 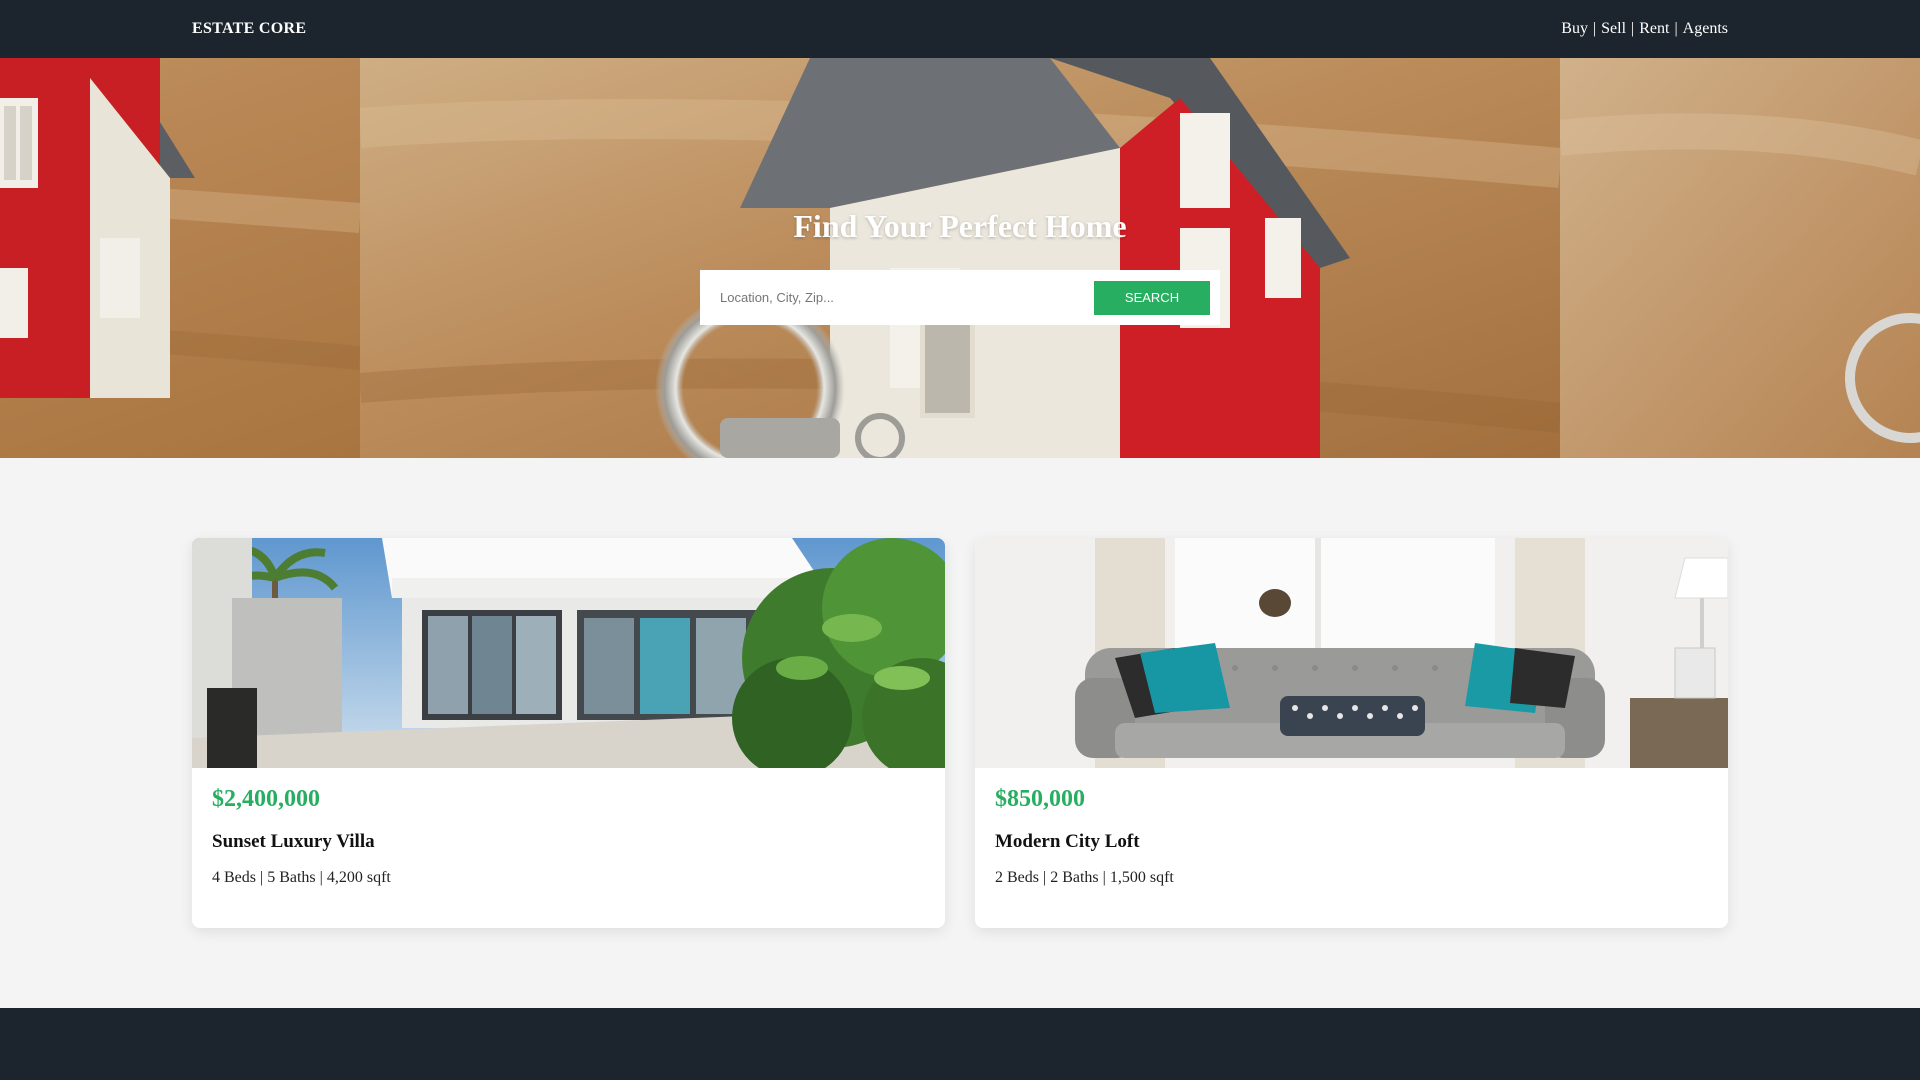 What do you see at coordinates (568, 653) in the screenshot?
I see `listing-photo-villa` at bounding box center [568, 653].